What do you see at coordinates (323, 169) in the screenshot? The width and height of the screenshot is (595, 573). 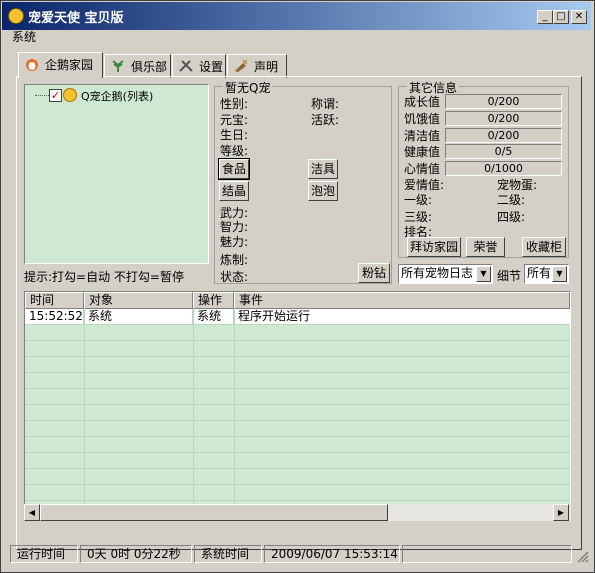 I see `clean-button: 洁具` at bounding box center [323, 169].